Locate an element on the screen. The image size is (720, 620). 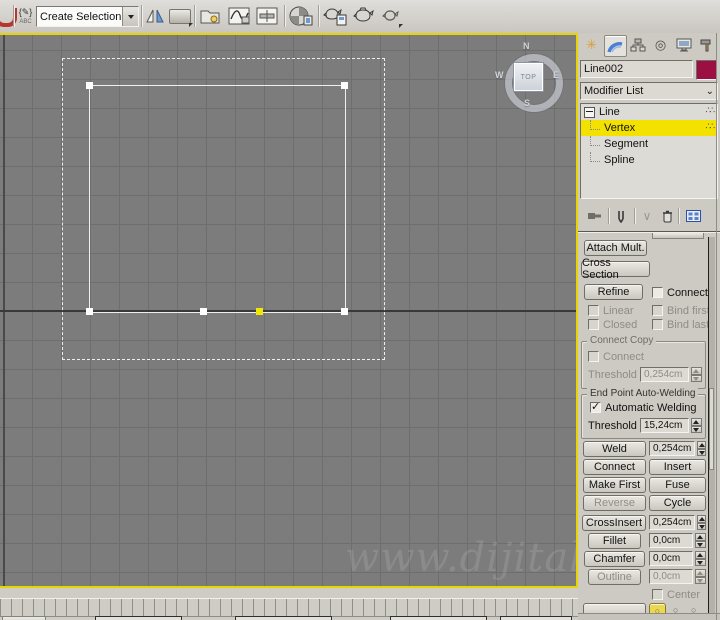
vertex-selected is located at coordinates (259, 311).